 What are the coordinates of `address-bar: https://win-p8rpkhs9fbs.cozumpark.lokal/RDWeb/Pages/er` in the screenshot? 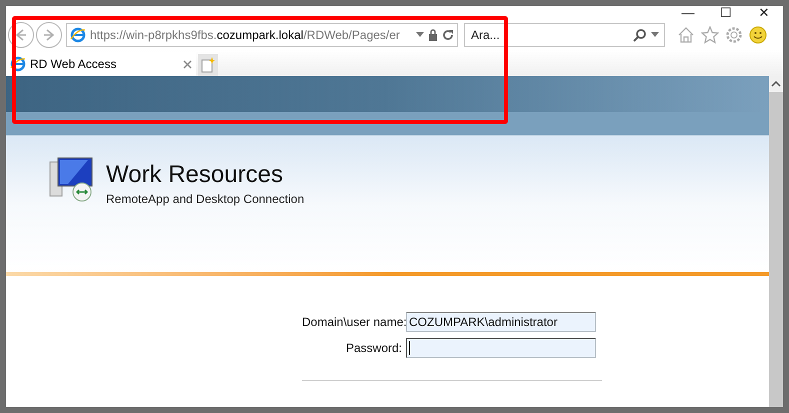 It's located at (262, 35).